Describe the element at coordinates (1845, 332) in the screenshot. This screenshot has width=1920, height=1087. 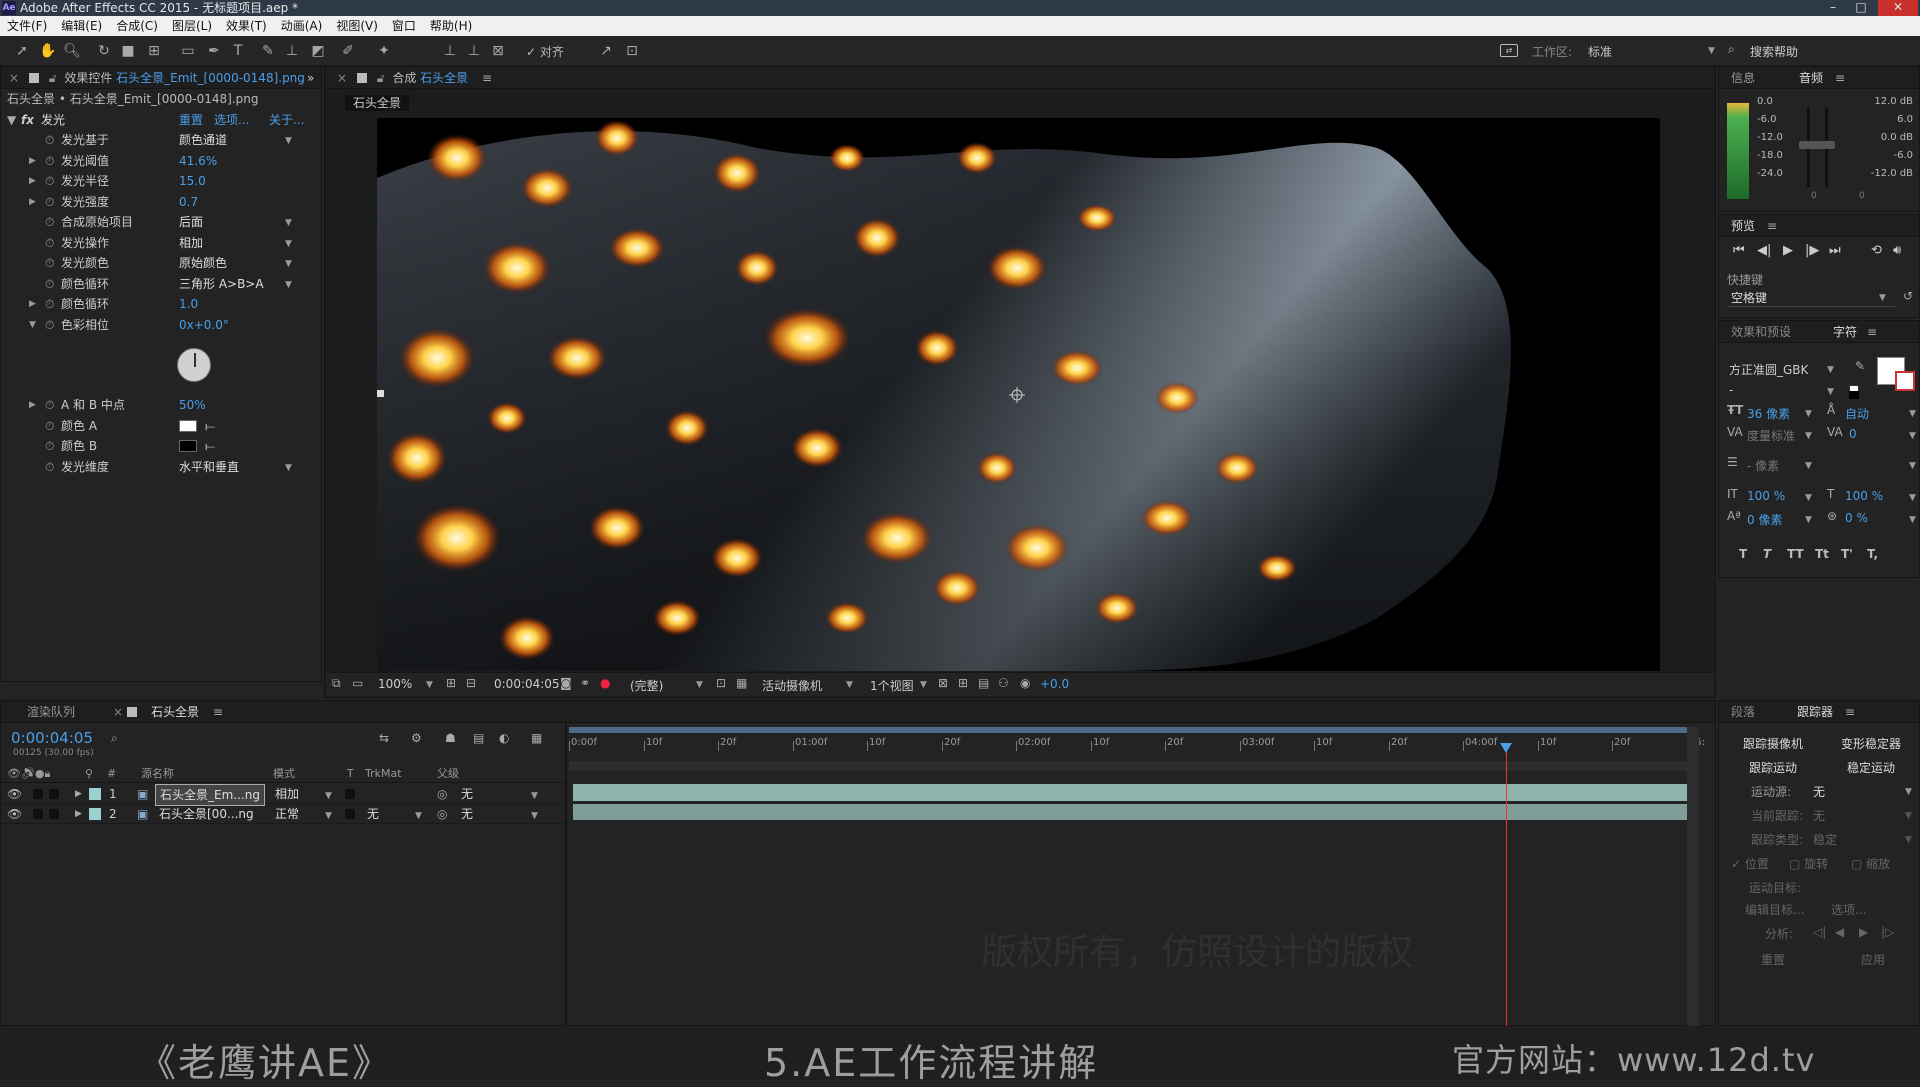
I see `tab-character: 字符` at that location.